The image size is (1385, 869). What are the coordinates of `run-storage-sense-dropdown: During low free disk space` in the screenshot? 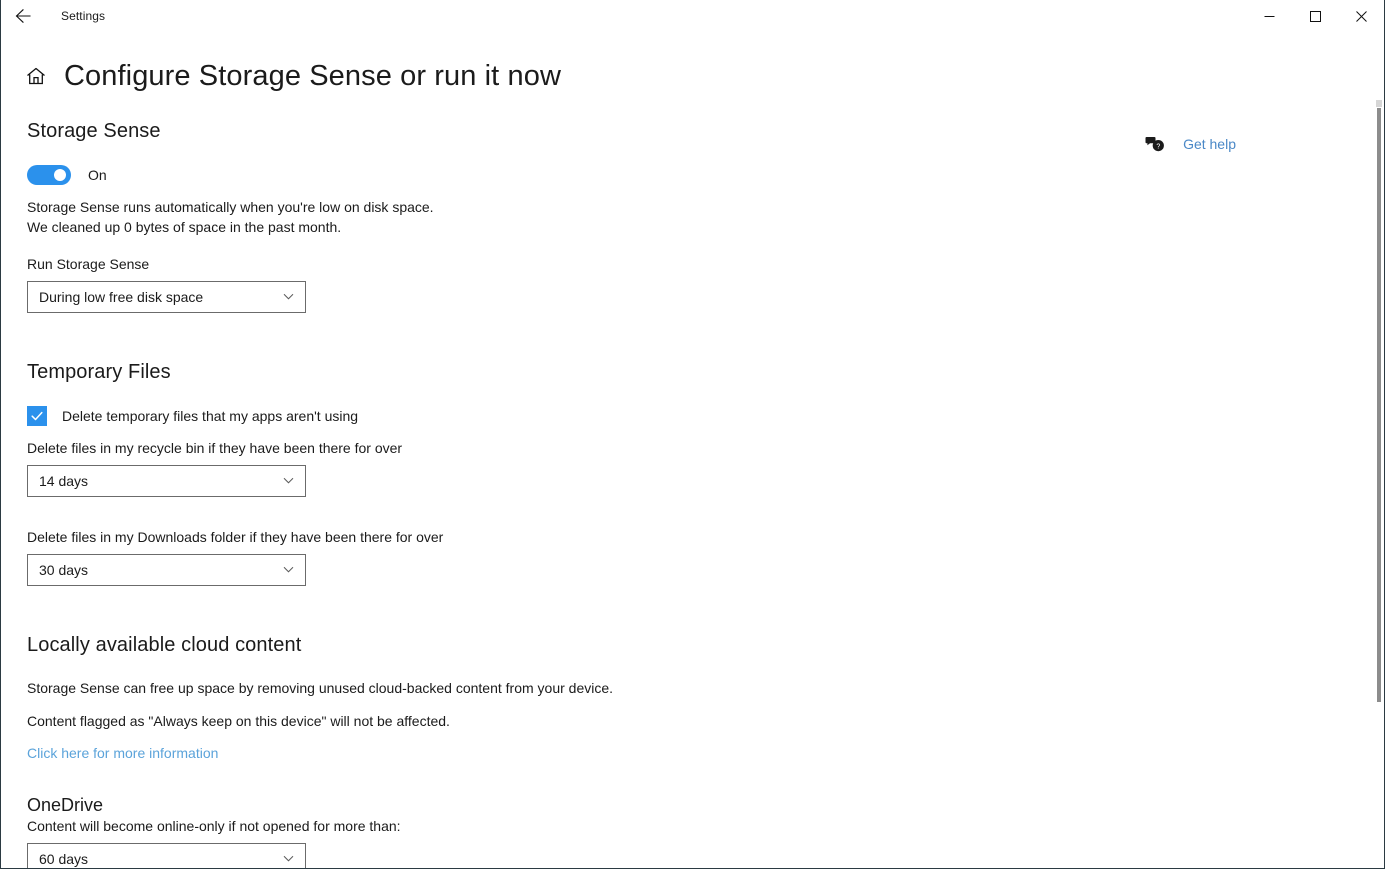 It's located at (166, 296).